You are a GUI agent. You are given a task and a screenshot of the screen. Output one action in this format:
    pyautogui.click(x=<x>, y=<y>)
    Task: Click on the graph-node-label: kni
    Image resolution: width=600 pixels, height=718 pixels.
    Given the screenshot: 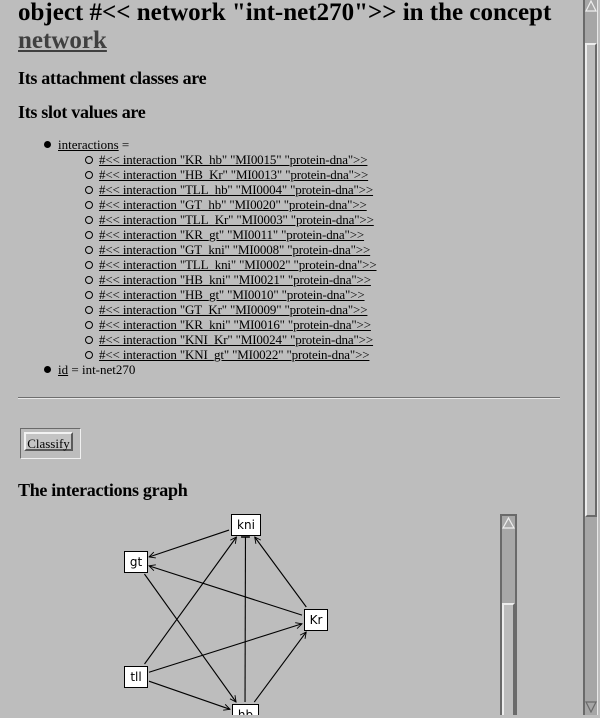 What is the action you would take?
    pyautogui.click(x=246, y=525)
    